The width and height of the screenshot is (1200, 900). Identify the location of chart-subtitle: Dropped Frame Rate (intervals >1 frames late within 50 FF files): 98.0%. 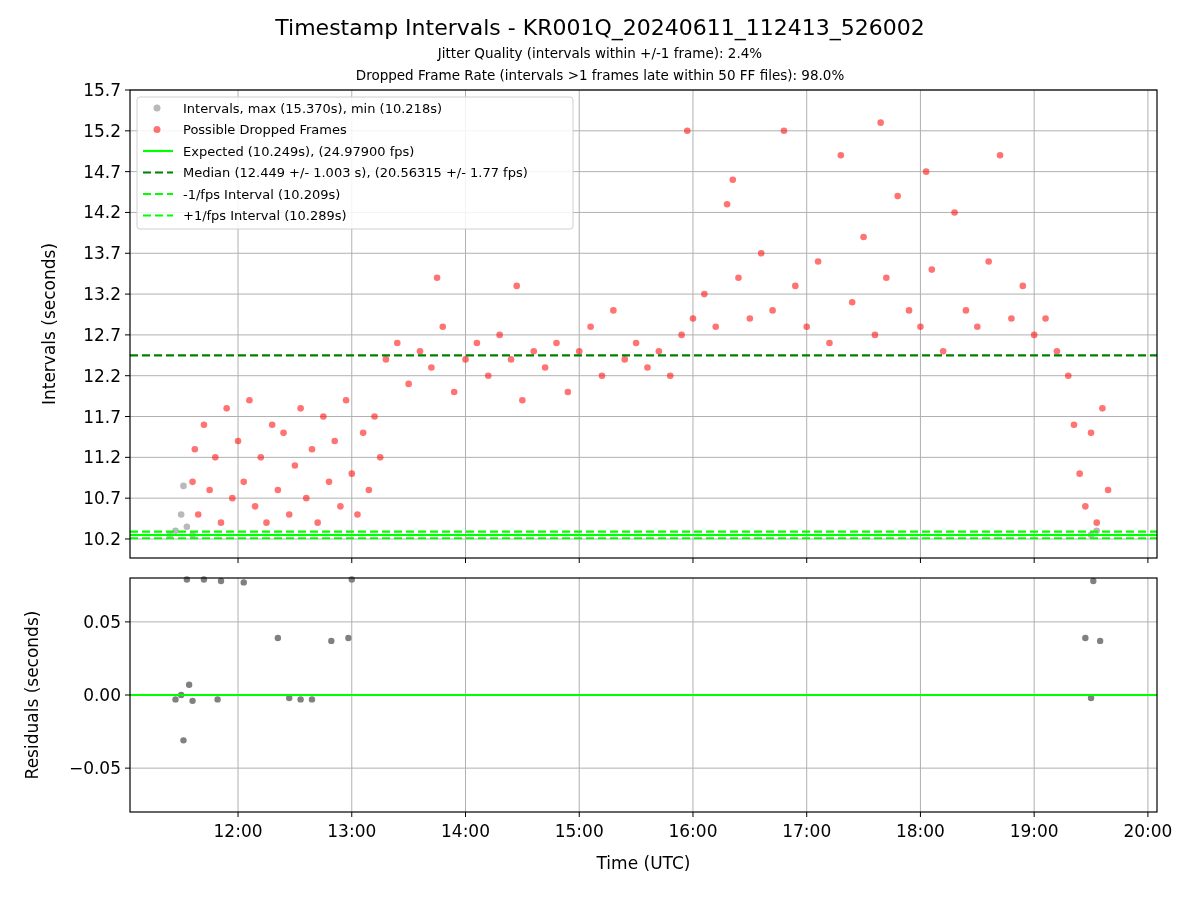
(600, 75).